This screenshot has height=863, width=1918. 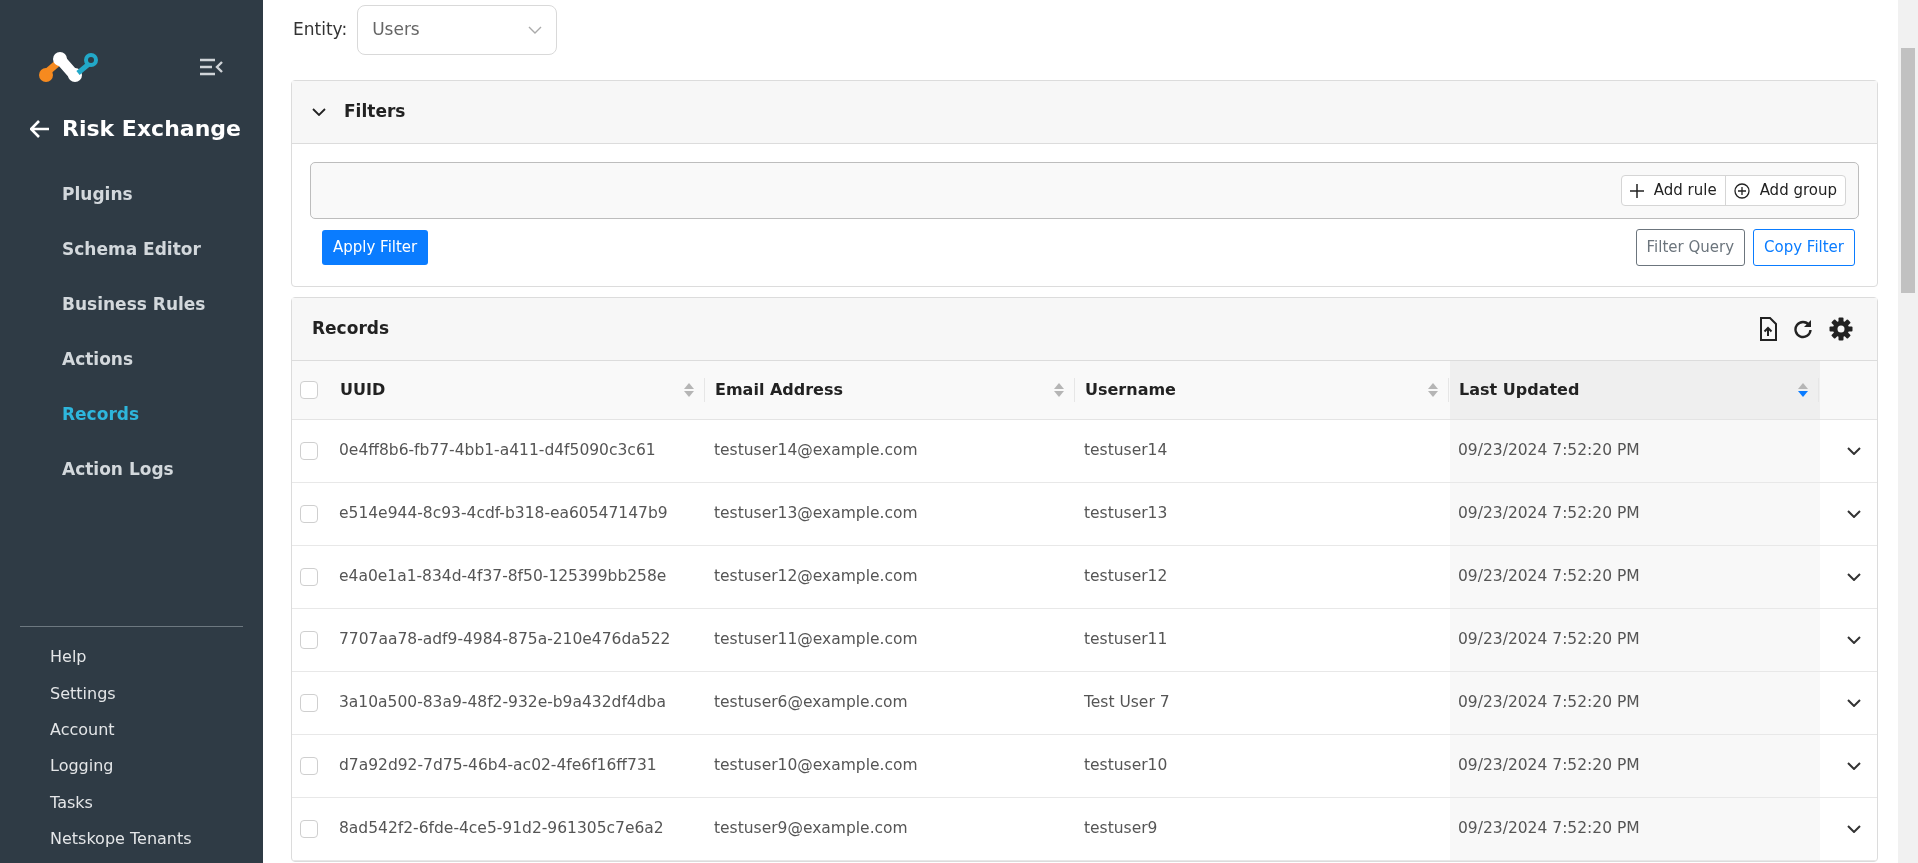 What do you see at coordinates (1636, 190) in the screenshot?
I see `plus-icon` at bounding box center [1636, 190].